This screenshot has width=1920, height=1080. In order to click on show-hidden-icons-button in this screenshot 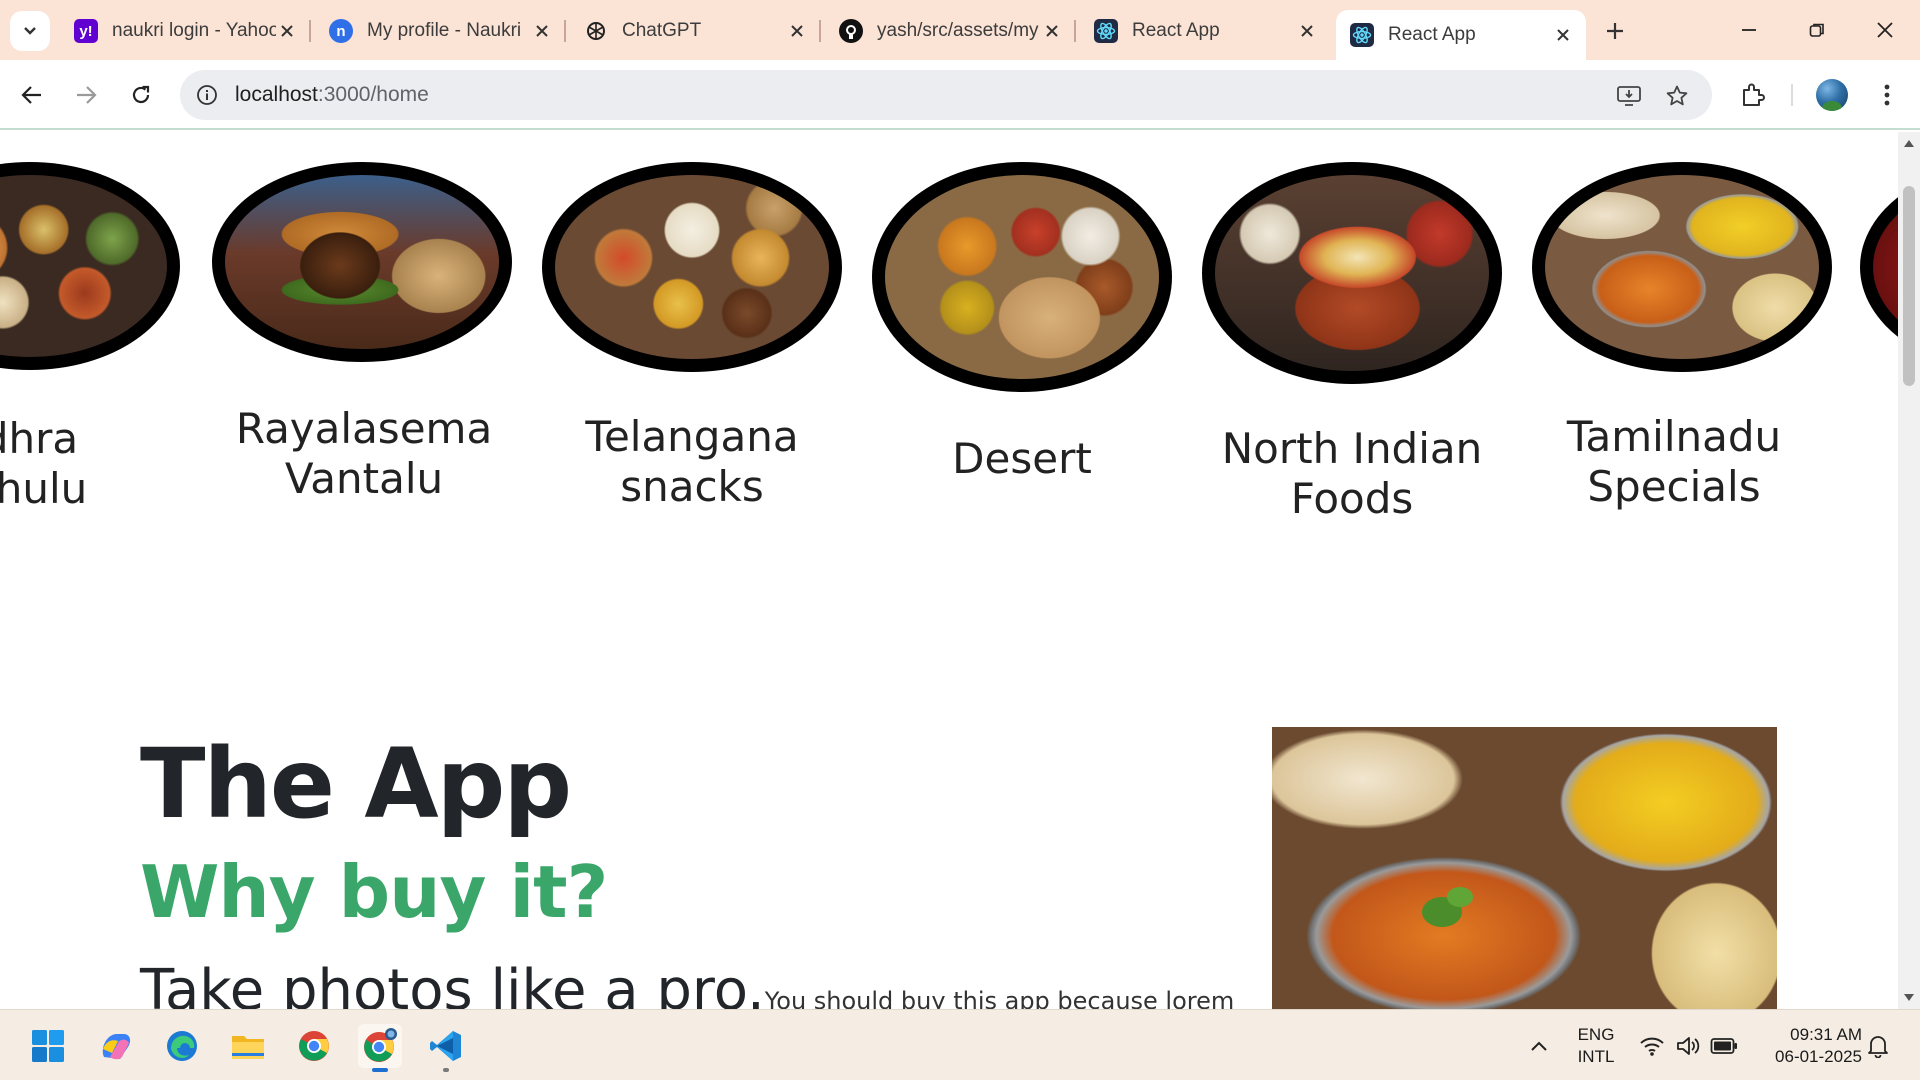, I will do `click(1539, 1046)`.